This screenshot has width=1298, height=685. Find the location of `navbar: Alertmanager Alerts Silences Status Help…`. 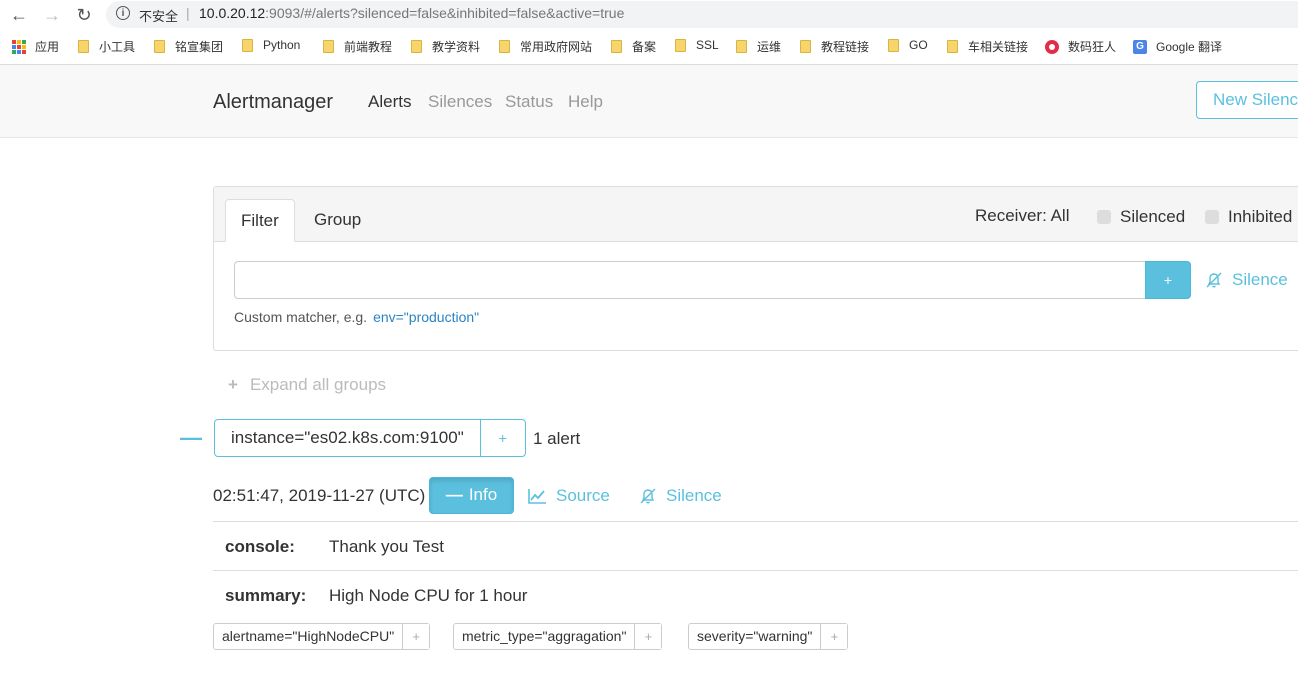

navbar: Alertmanager Alerts Silences Status Help… is located at coordinates (649, 101).